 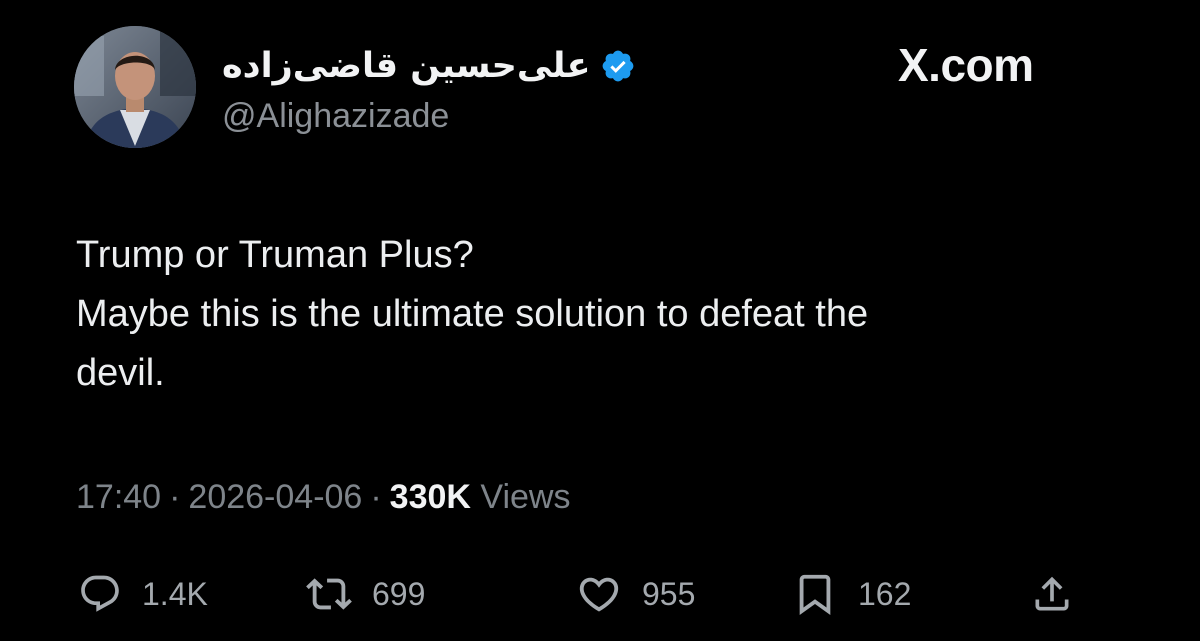 I want to click on verified-badge-icon, so click(x=618, y=66).